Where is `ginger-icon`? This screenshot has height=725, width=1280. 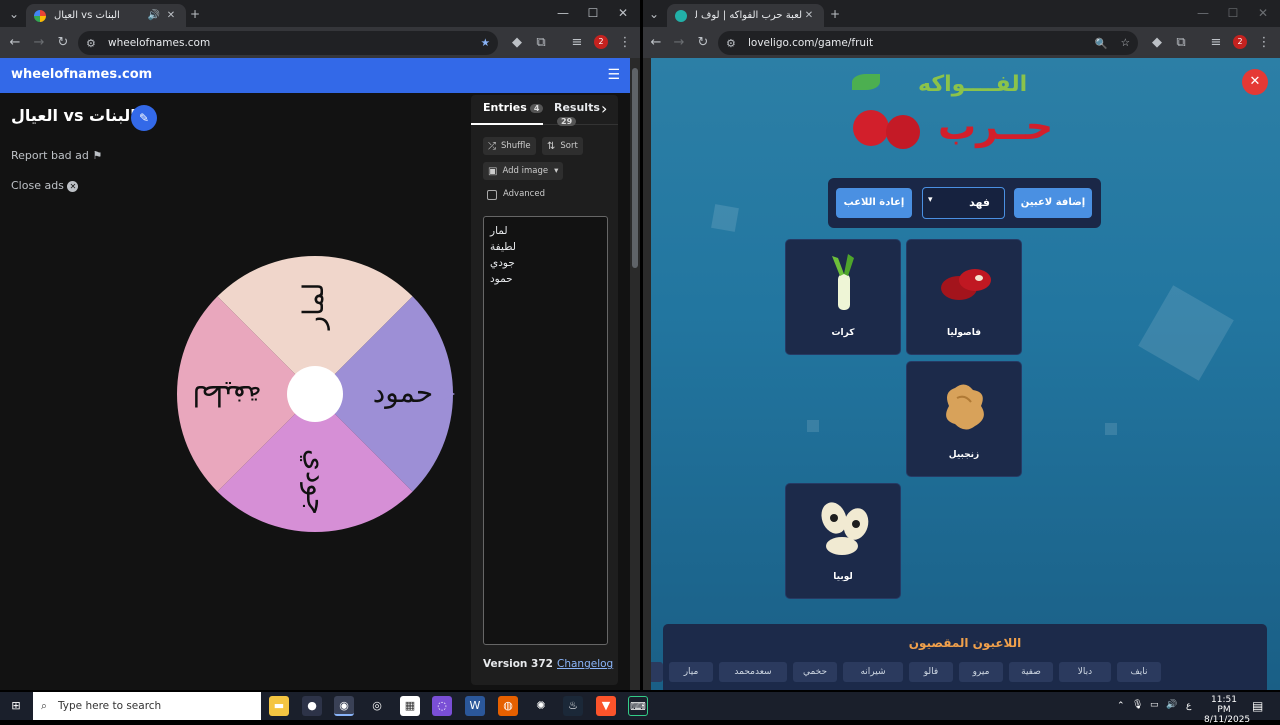 ginger-icon is located at coordinates (965, 407).